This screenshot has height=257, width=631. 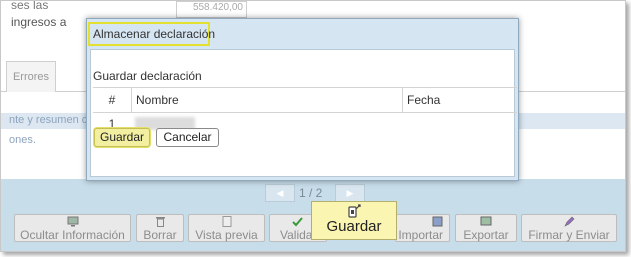 What do you see at coordinates (22, 140) in the screenshot?
I see `background-text: ones.` at bounding box center [22, 140].